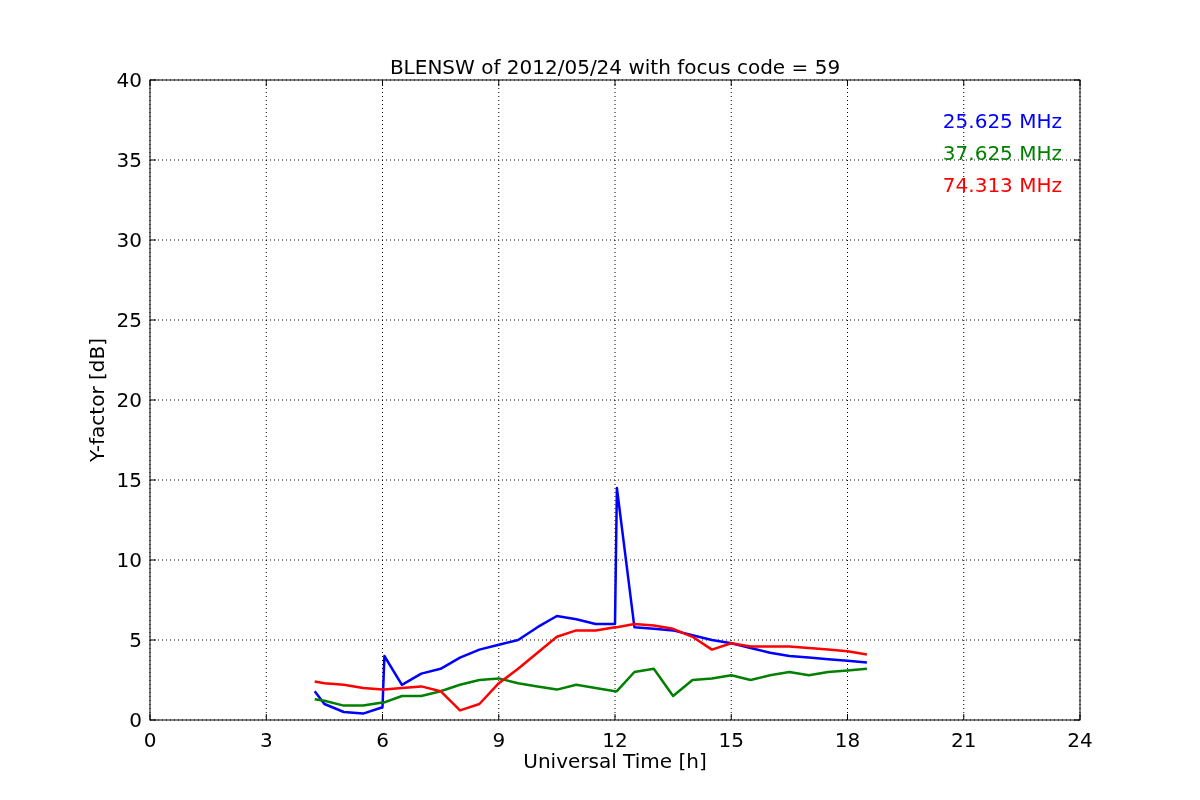  Describe the element at coordinates (1002, 153) in the screenshot. I see `legend-label: 37.625 MHz` at that location.